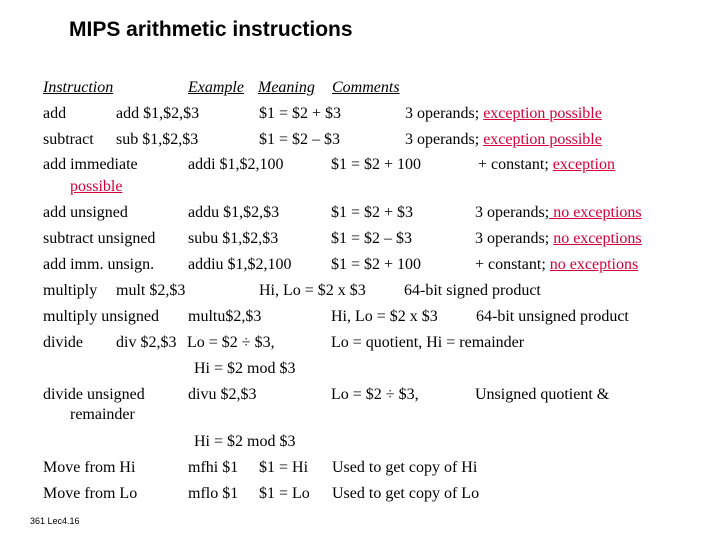 Image resolution: width=720 pixels, height=540 pixels. What do you see at coordinates (375, 394) in the screenshot?
I see `row-divu-meaning: Lo = $2 ÷ $3,` at bounding box center [375, 394].